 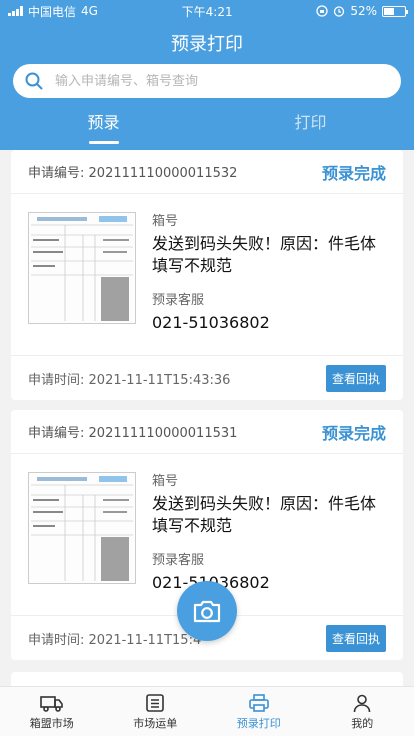 I want to click on tab-bar-top: 预录 打印, so click(x=207, y=128).